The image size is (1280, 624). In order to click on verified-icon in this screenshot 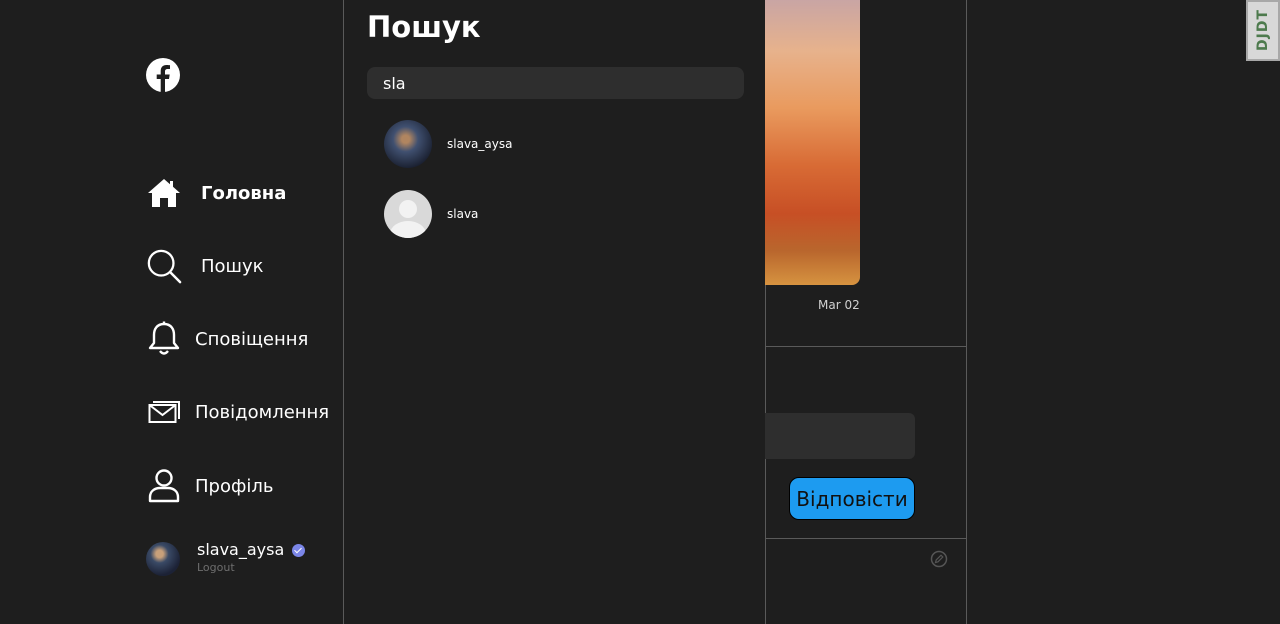, I will do `click(299, 550)`.